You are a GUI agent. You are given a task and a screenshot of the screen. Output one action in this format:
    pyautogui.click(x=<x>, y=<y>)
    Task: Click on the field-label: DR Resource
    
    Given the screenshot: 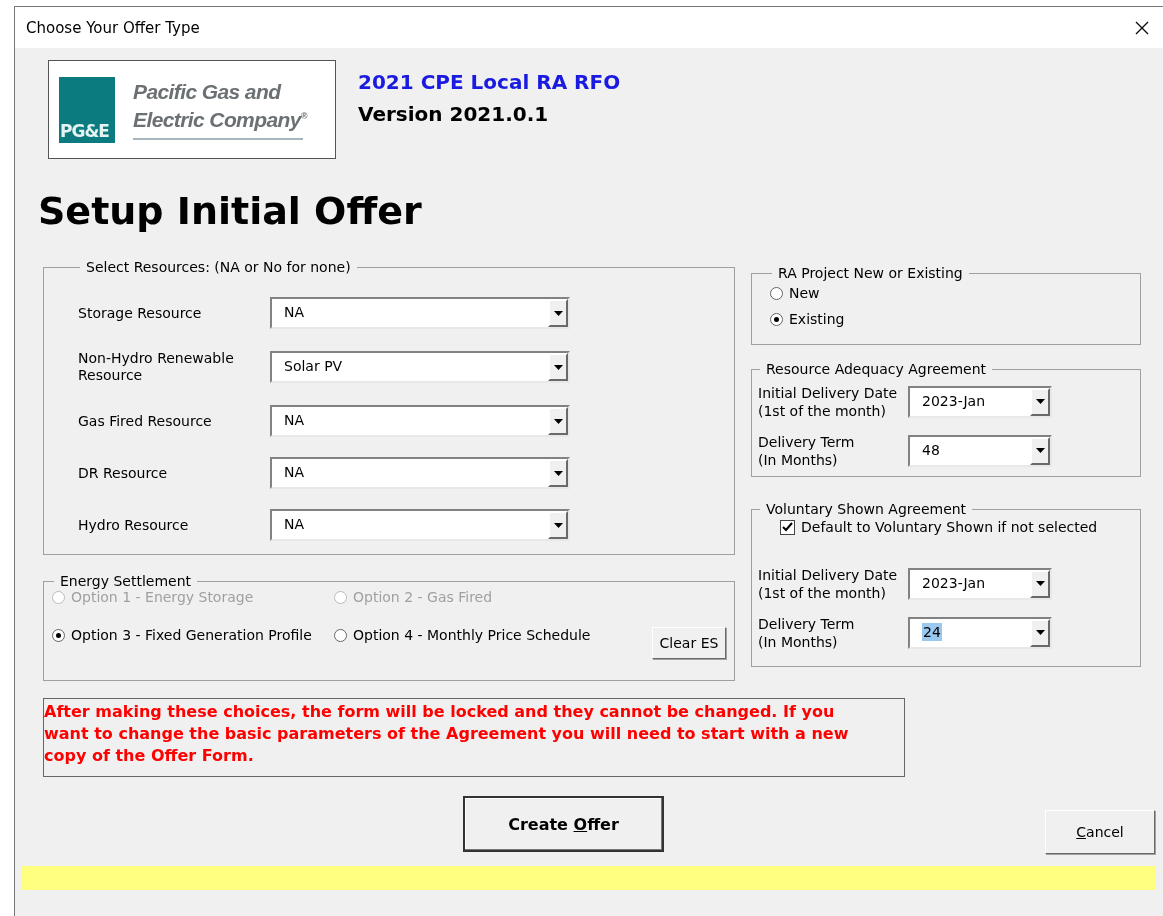 What is the action you would take?
    pyautogui.click(x=123, y=473)
    